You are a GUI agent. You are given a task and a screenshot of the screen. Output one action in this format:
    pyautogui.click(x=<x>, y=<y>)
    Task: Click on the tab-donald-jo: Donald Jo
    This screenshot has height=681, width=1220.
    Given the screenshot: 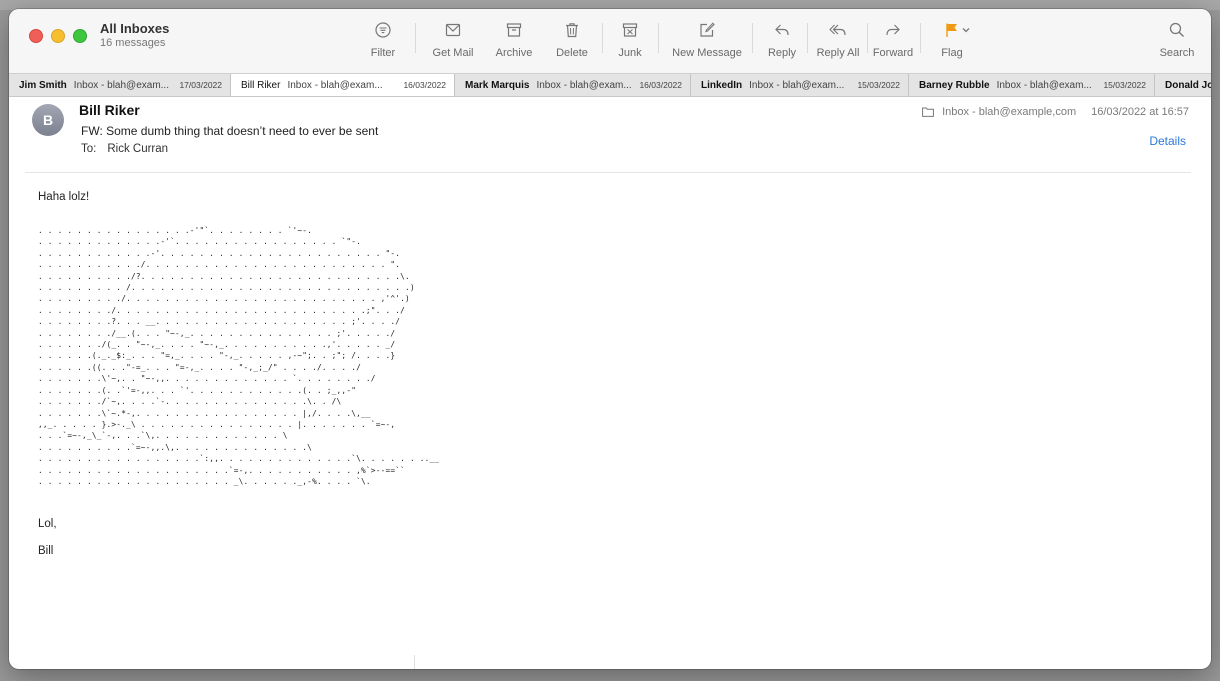 What is the action you would take?
    pyautogui.click(x=1183, y=85)
    